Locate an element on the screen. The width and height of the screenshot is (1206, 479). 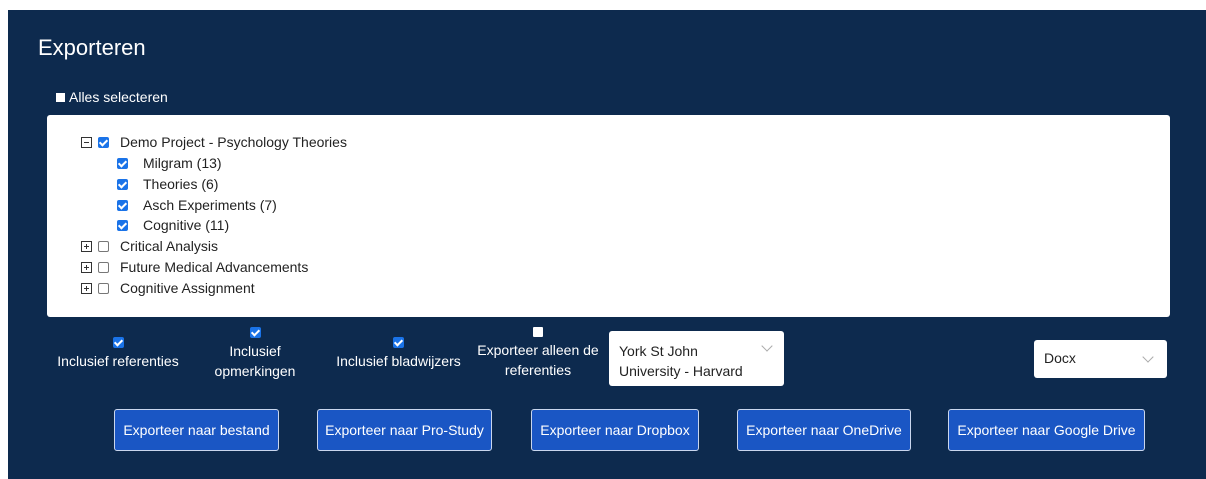
tree-item-label: Demo Project - Psychology Theories is located at coordinates (233, 142).